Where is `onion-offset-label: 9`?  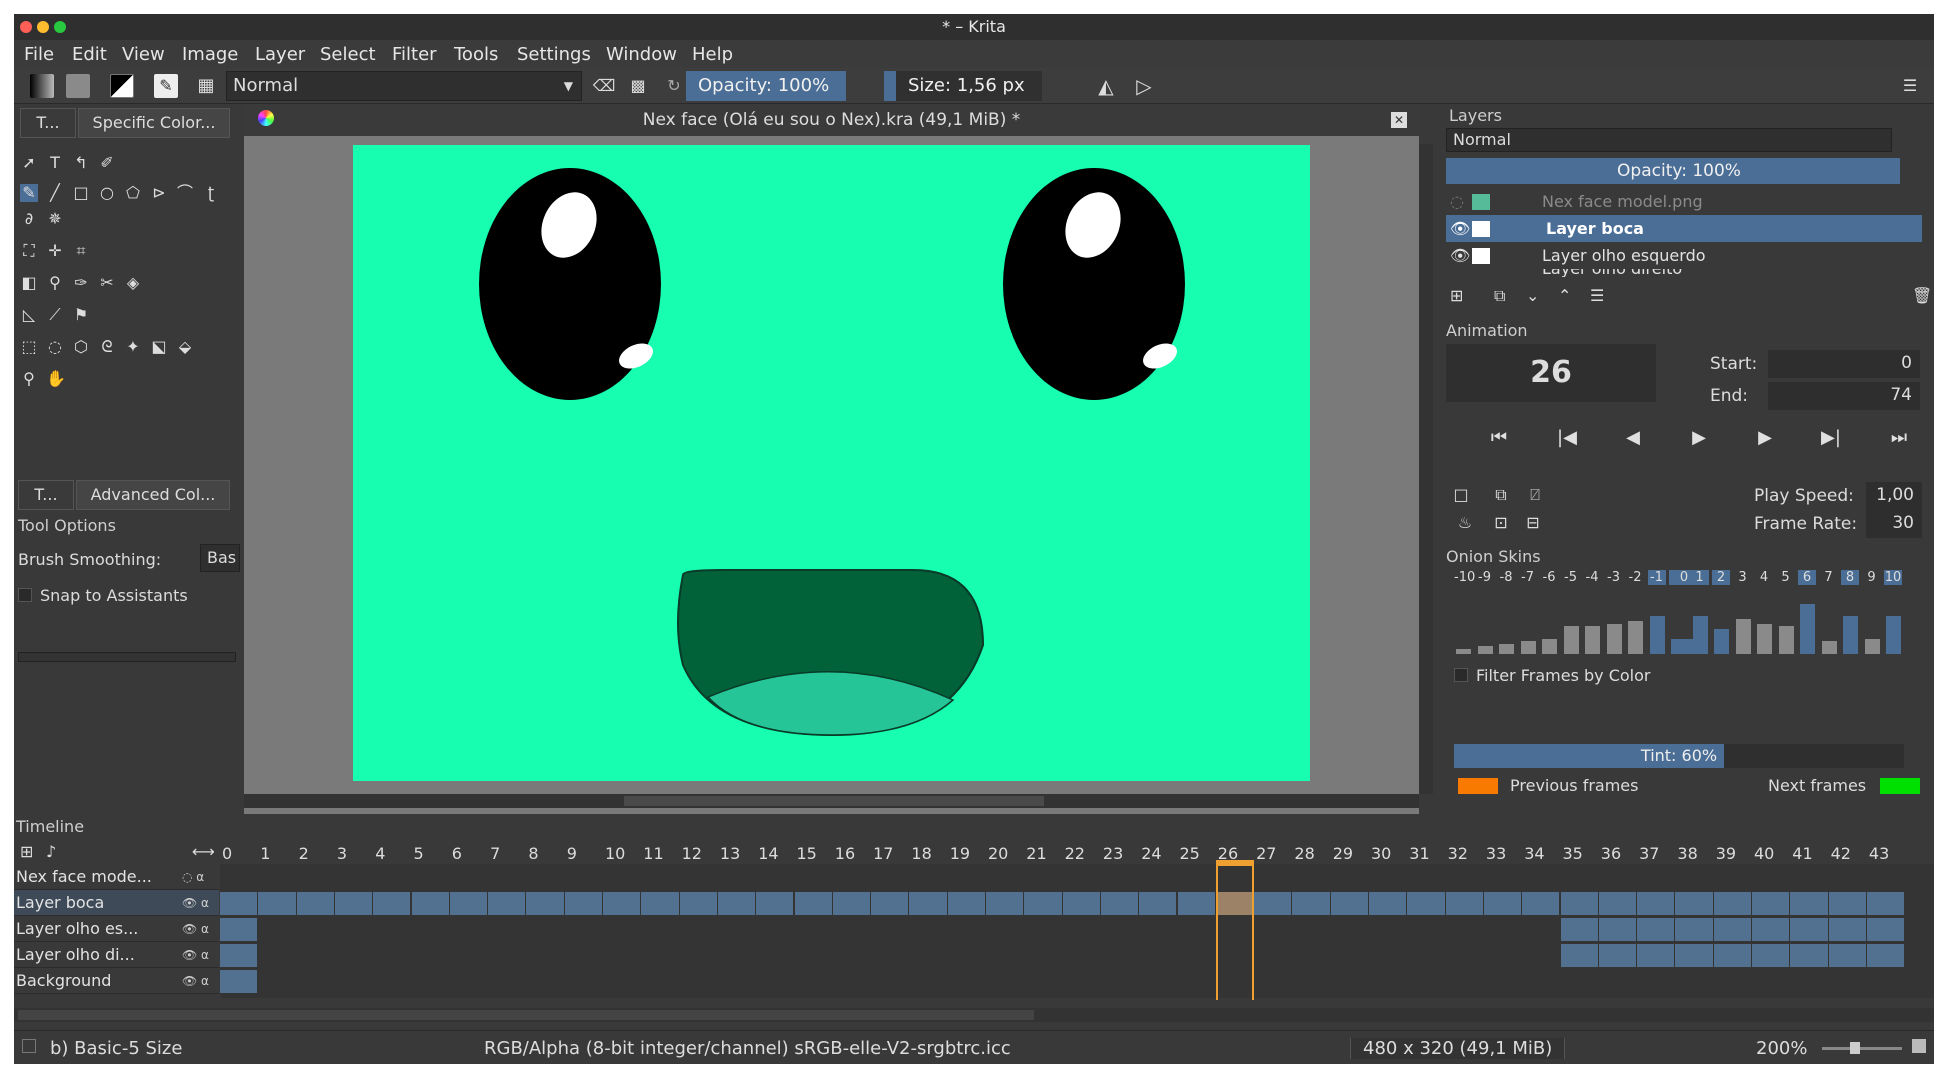 onion-offset-label: 9 is located at coordinates (1872, 577).